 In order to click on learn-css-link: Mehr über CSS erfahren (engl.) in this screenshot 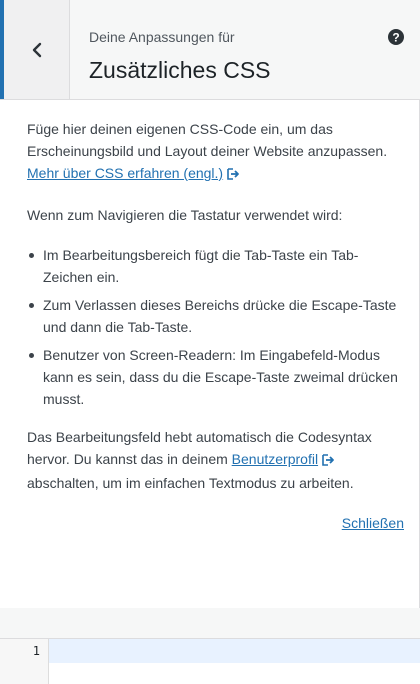, I will do `click(125, 173)`.